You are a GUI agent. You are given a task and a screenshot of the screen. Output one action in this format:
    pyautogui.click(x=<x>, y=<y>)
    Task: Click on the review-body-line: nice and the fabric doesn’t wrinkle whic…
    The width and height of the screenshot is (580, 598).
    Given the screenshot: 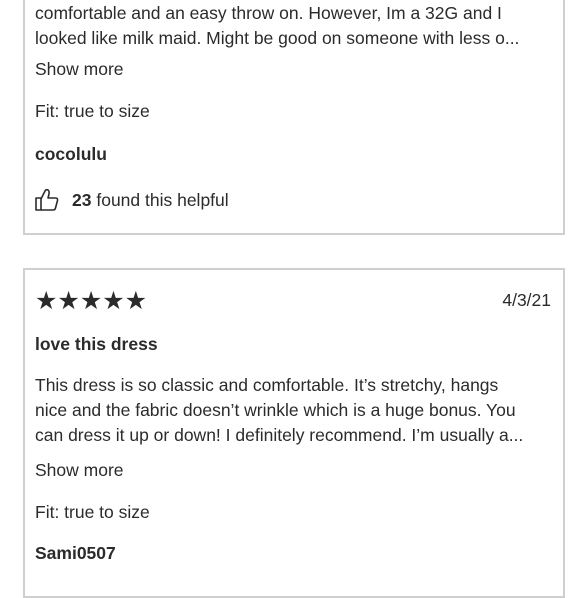 What is the action you would take?
    pyautogui.click(x=275, y=410)
    